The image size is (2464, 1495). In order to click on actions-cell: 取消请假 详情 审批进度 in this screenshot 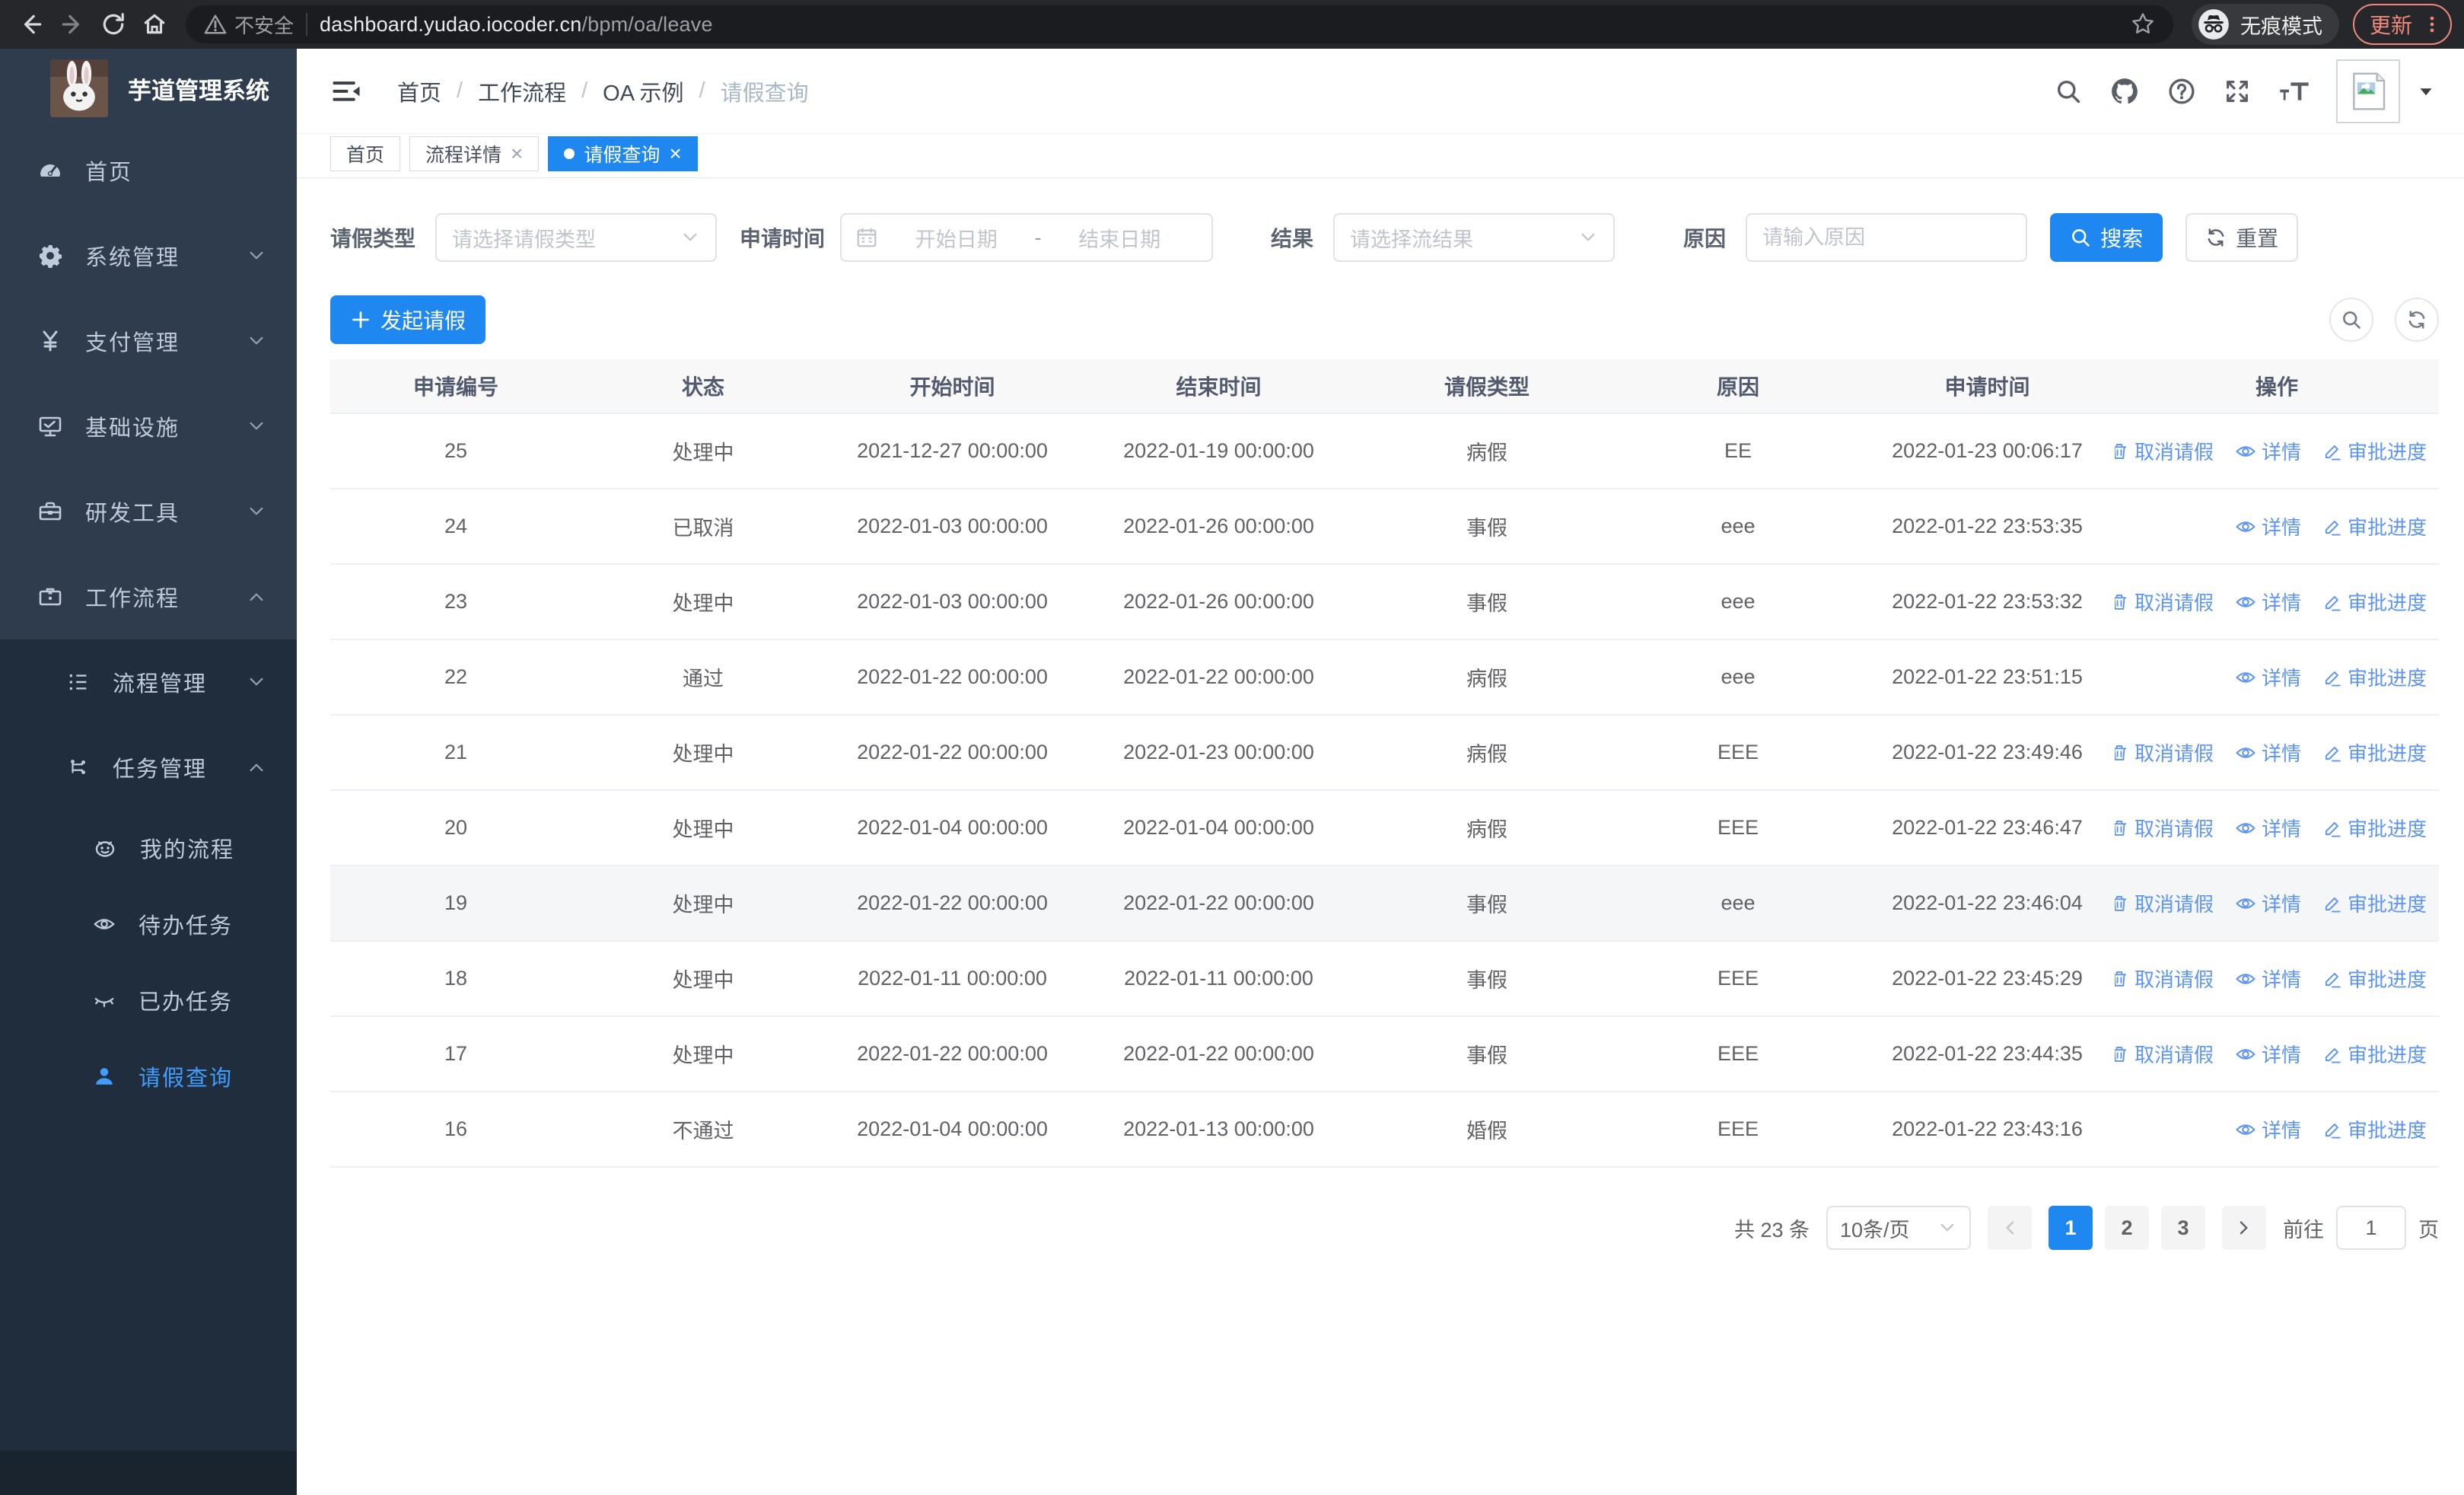, I will do `click(2277, 903)`.